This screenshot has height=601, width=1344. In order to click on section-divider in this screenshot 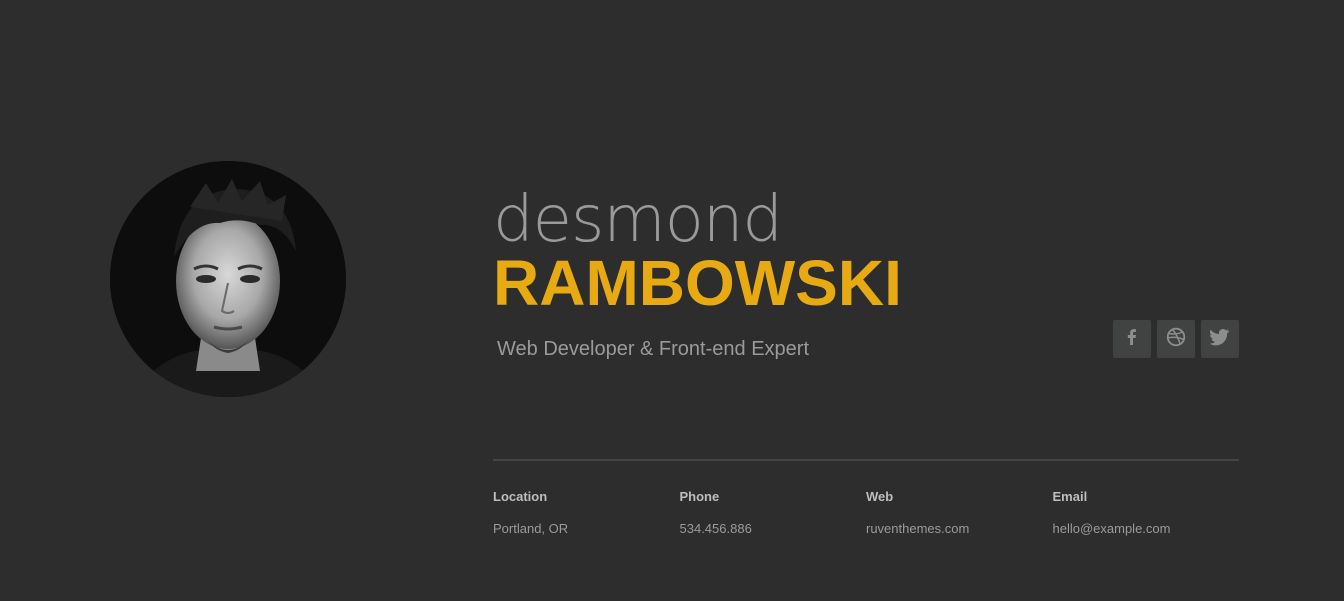, I will do `click(866, 460)`.